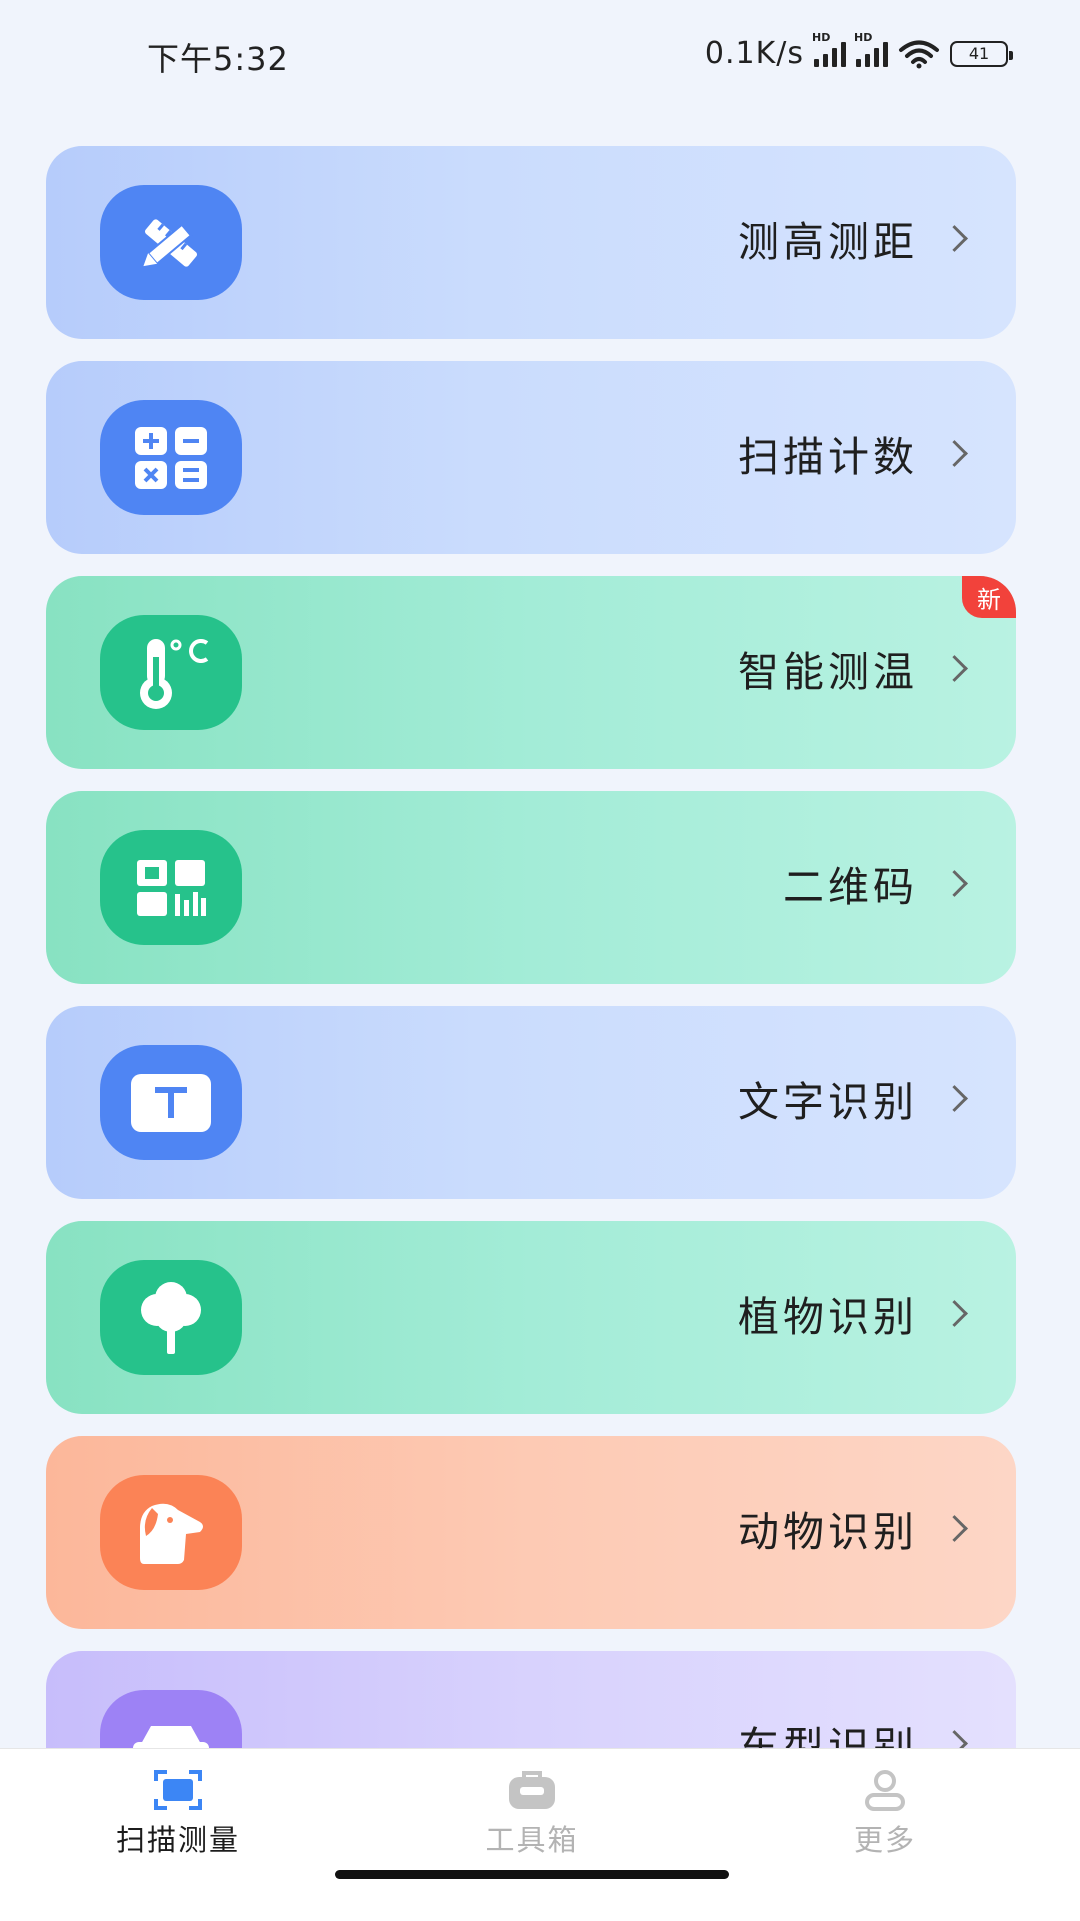  I want to click on toolbox-icon, so click(532, 1790).